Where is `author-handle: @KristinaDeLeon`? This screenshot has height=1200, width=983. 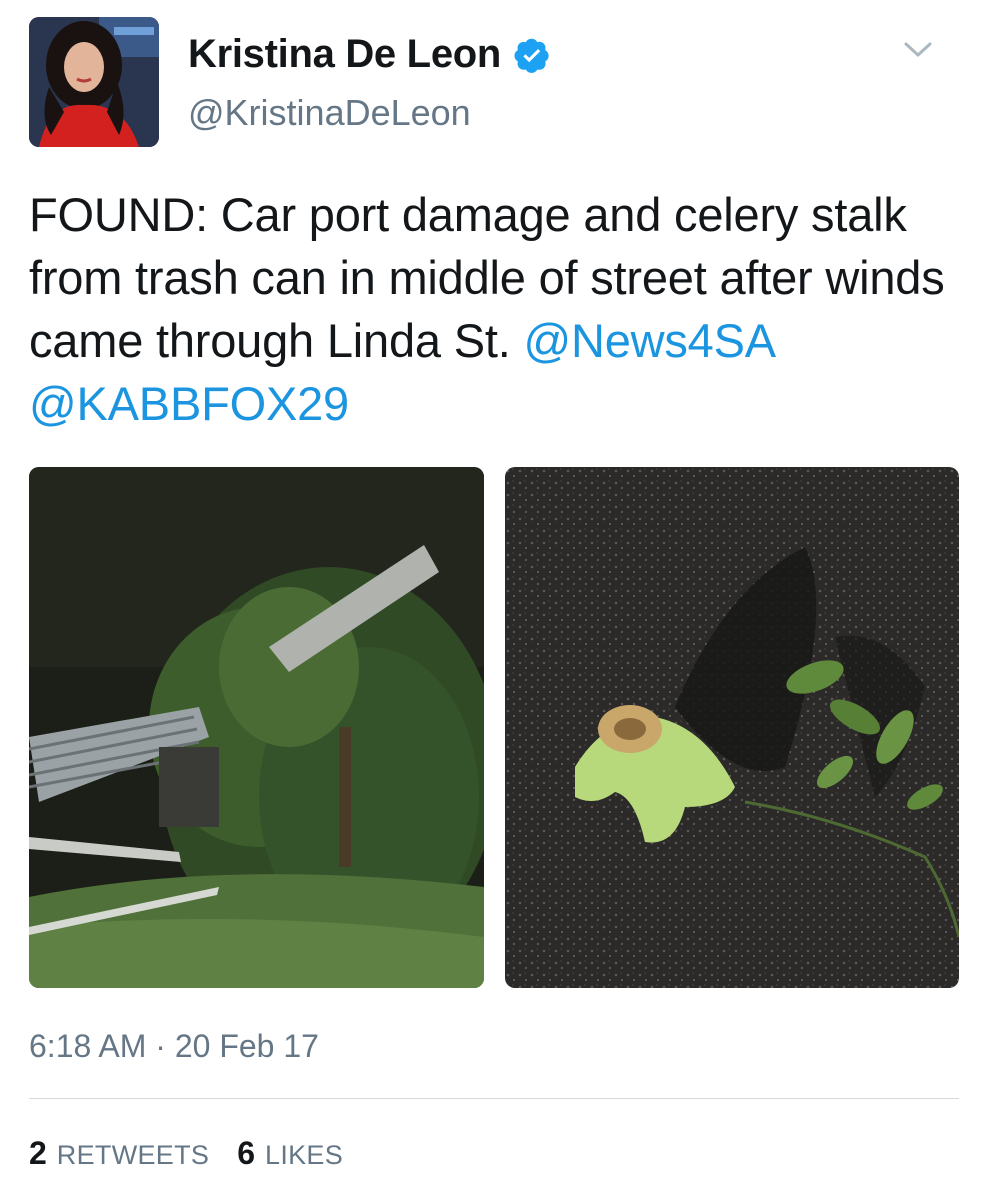 author-handle: @KristinaDeLeon is located at coordinates (329, 113).